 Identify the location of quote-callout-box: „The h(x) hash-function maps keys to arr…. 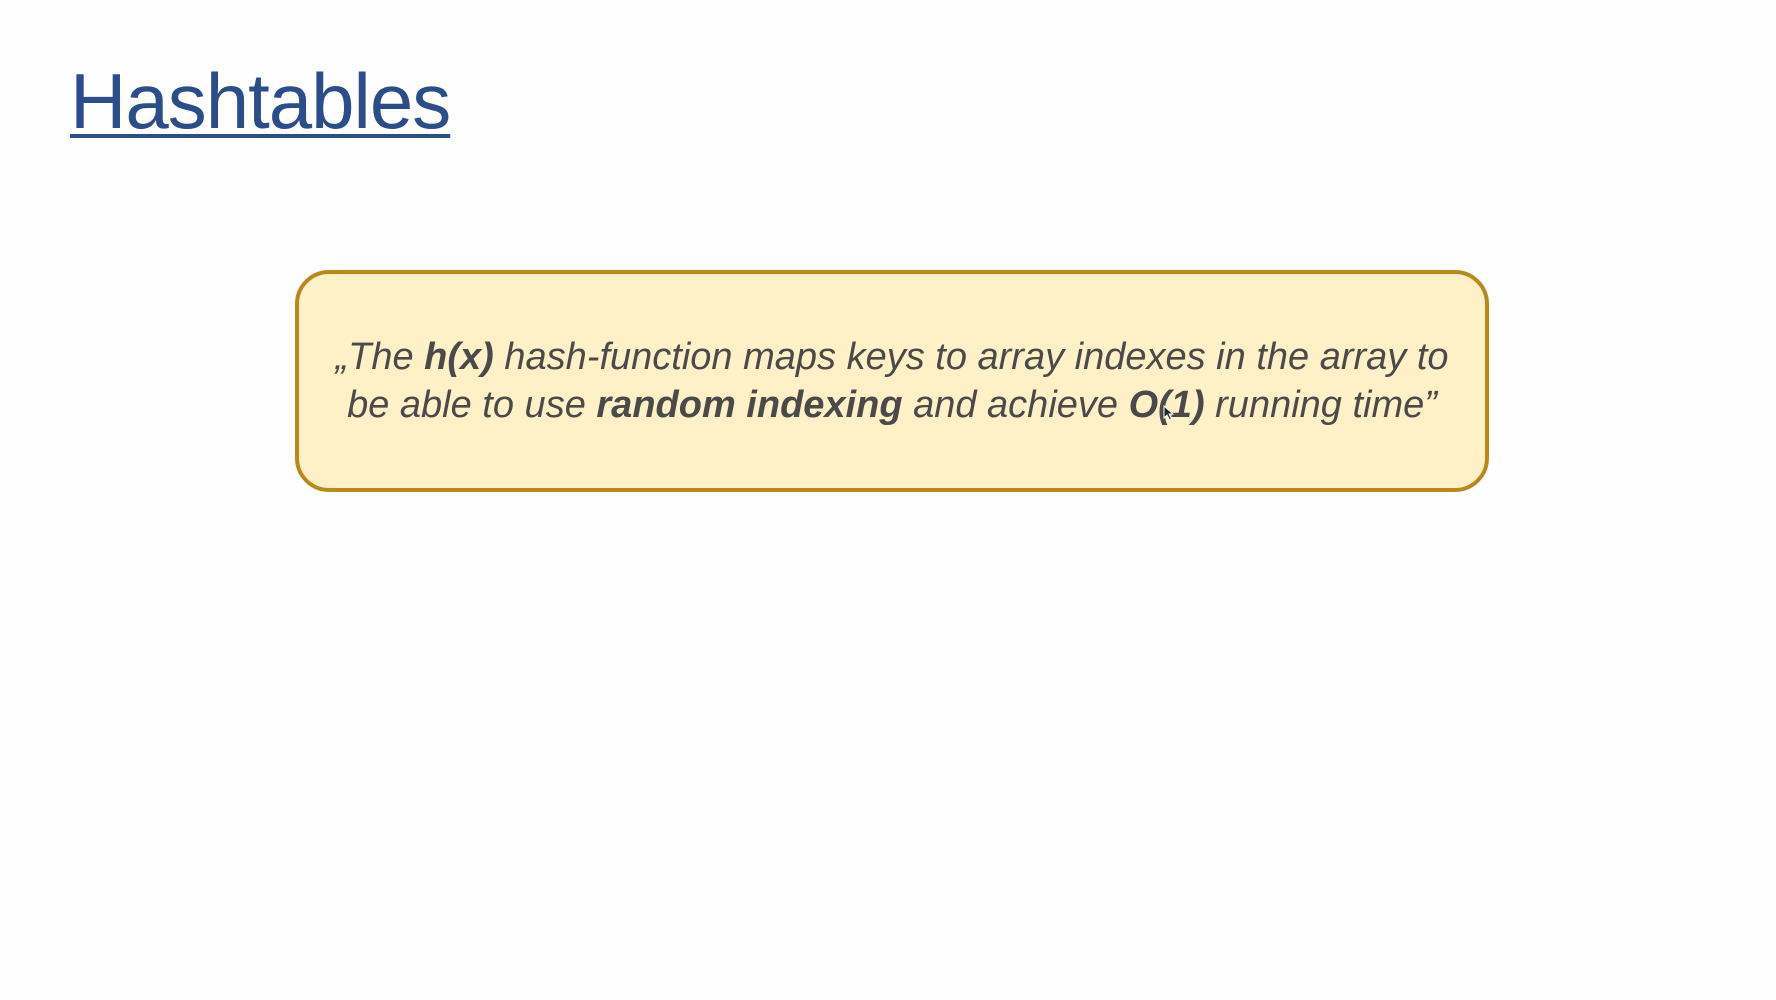
(892, 381).